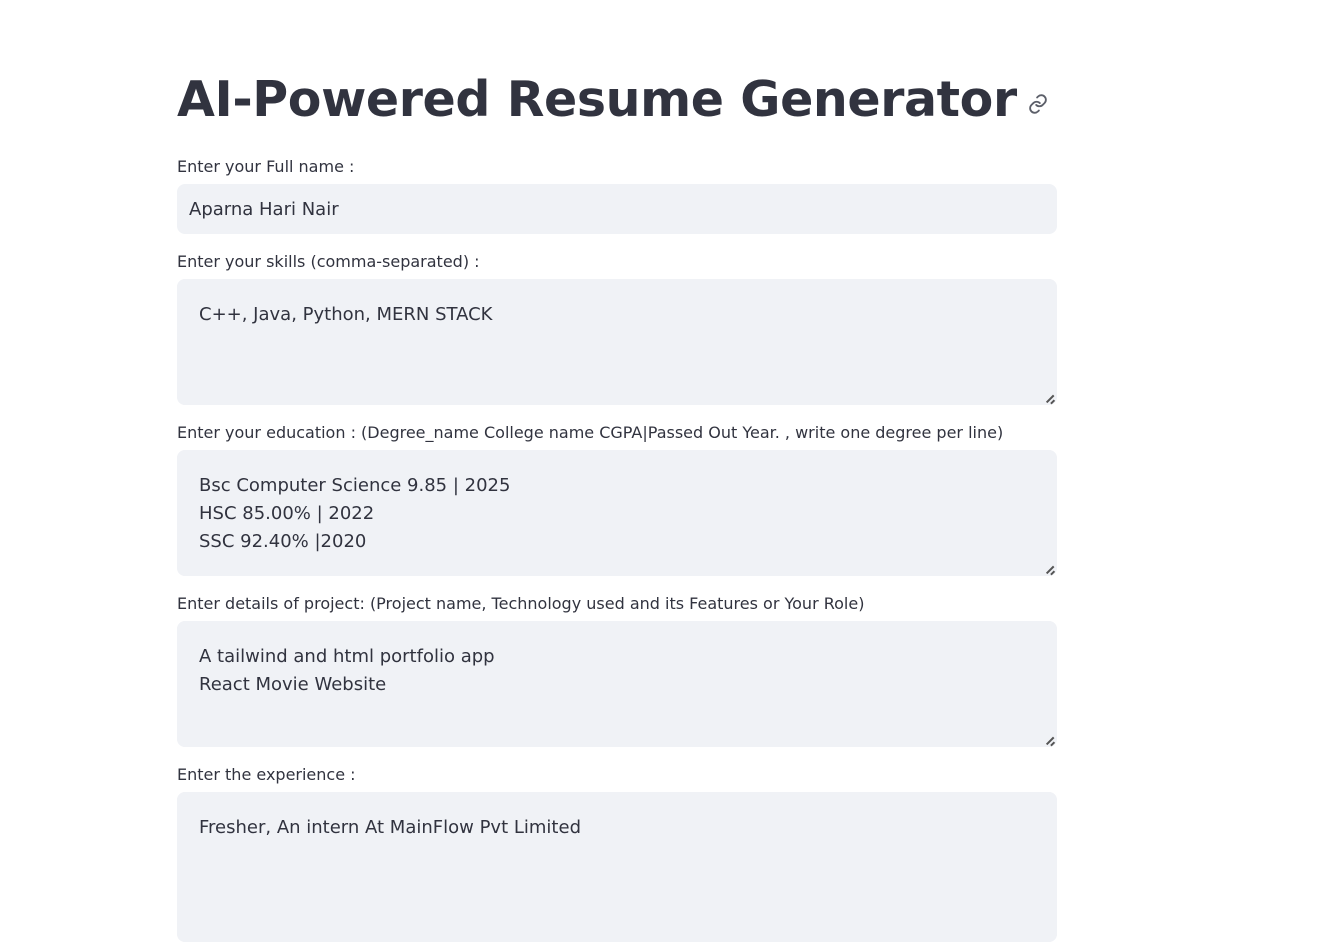 This screenshot has width=1336, height=950. What do you see at coordinates (1050, 398) in the screenshot?
I see `skills-resize-handle` at bounding box center [1050, 398].